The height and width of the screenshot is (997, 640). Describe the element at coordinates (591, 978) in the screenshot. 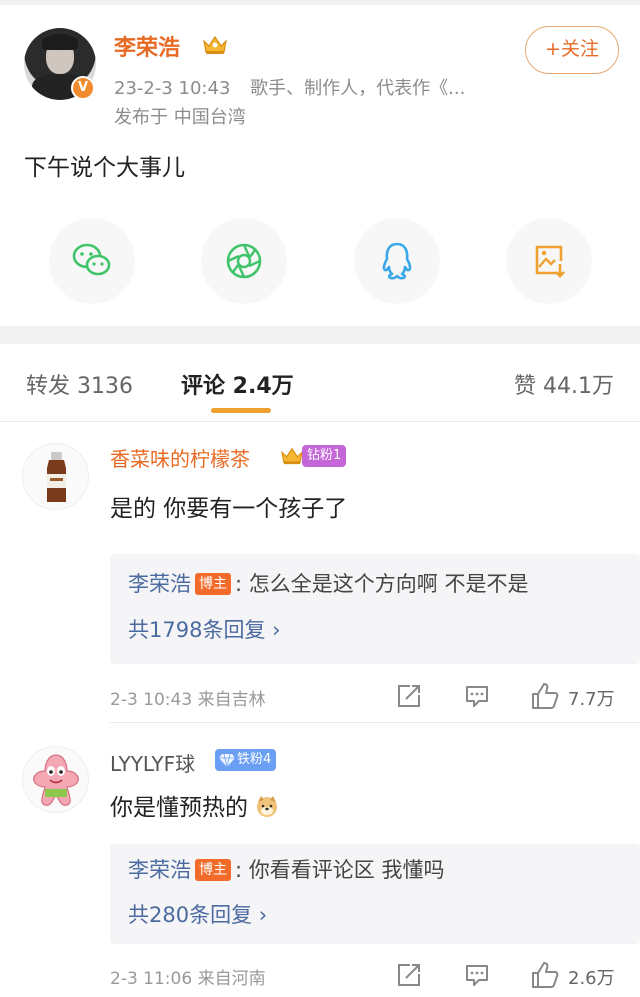

I see `like-count: 2.6万` at that location.